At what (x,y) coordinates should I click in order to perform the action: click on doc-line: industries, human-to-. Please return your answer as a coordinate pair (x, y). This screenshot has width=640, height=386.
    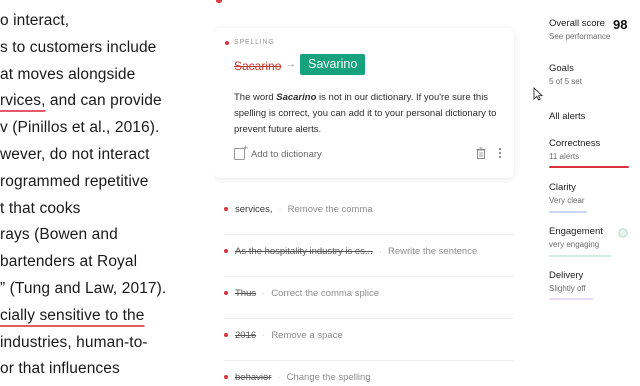
    Looking at the image, I should click on (74, 343).